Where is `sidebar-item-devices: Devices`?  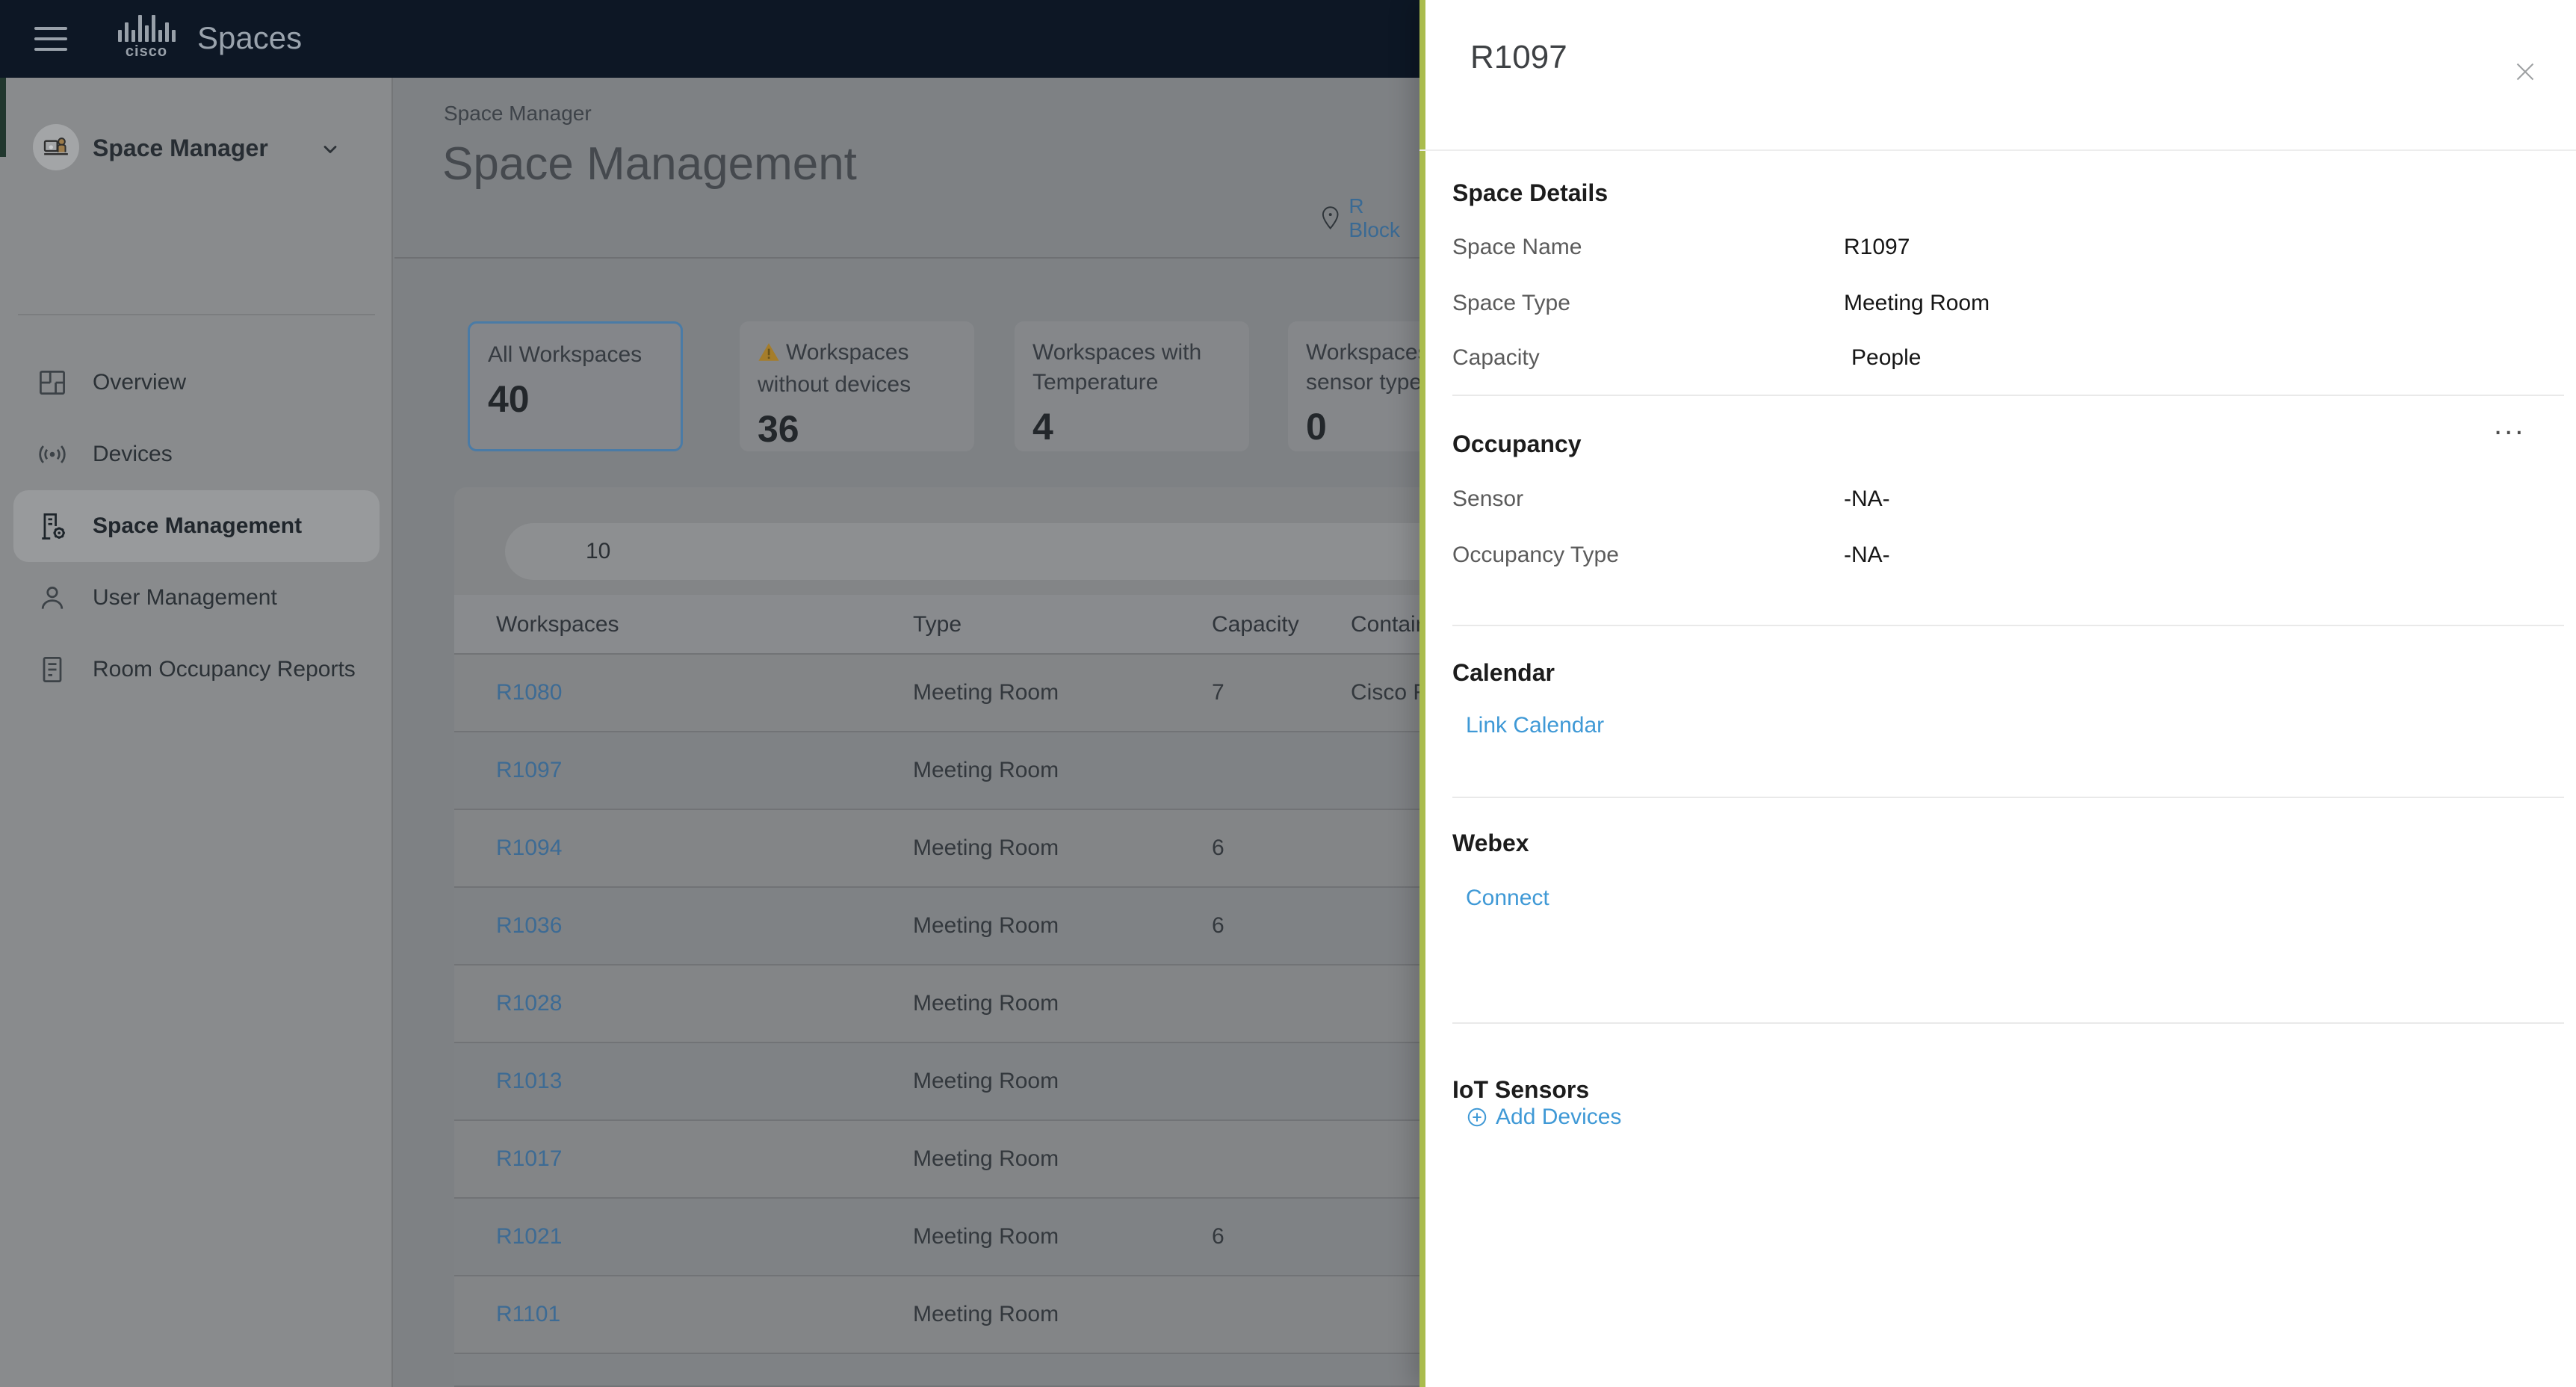 sidebar-item-devices: Devices is located at coordinates (196, 454).